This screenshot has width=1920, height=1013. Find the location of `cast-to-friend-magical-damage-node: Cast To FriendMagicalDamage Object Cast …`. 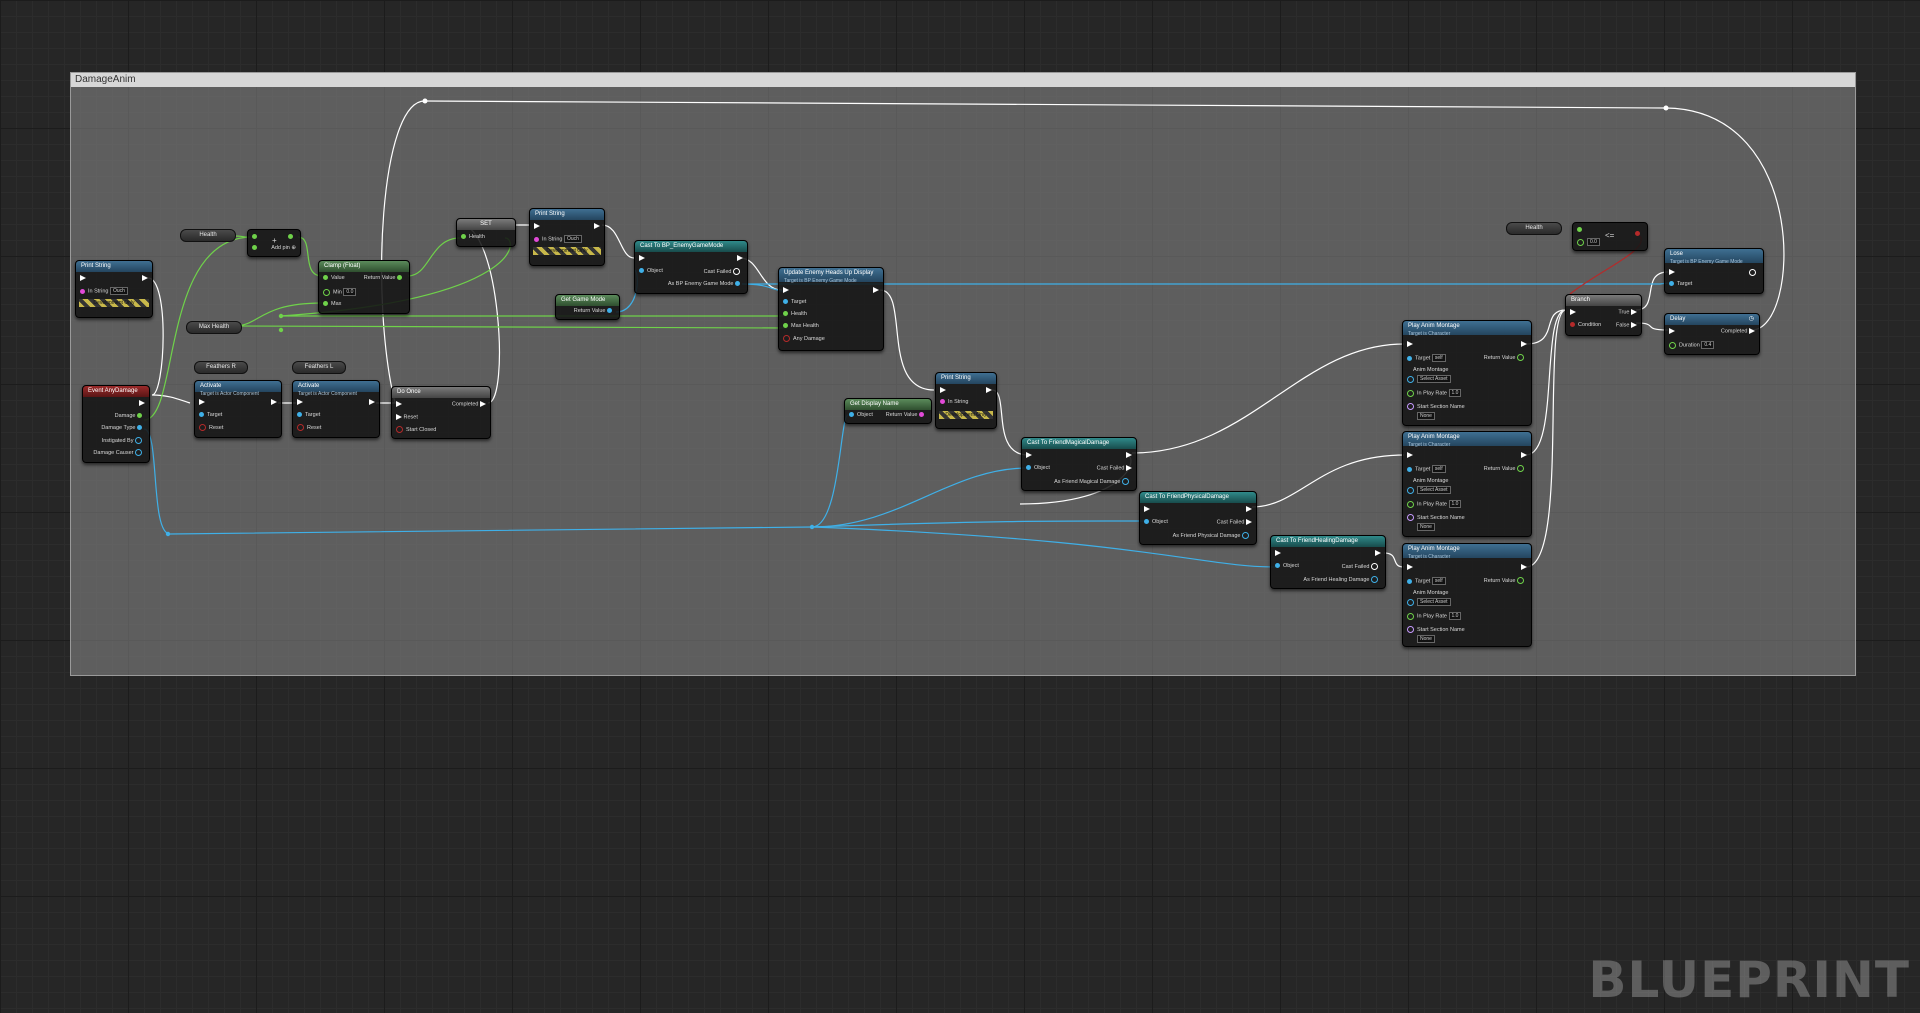

cast-to-friend-magical-damage-node: Cast To FriendMagicalDamage Object Cast … is located at coordinates (1079, 464).